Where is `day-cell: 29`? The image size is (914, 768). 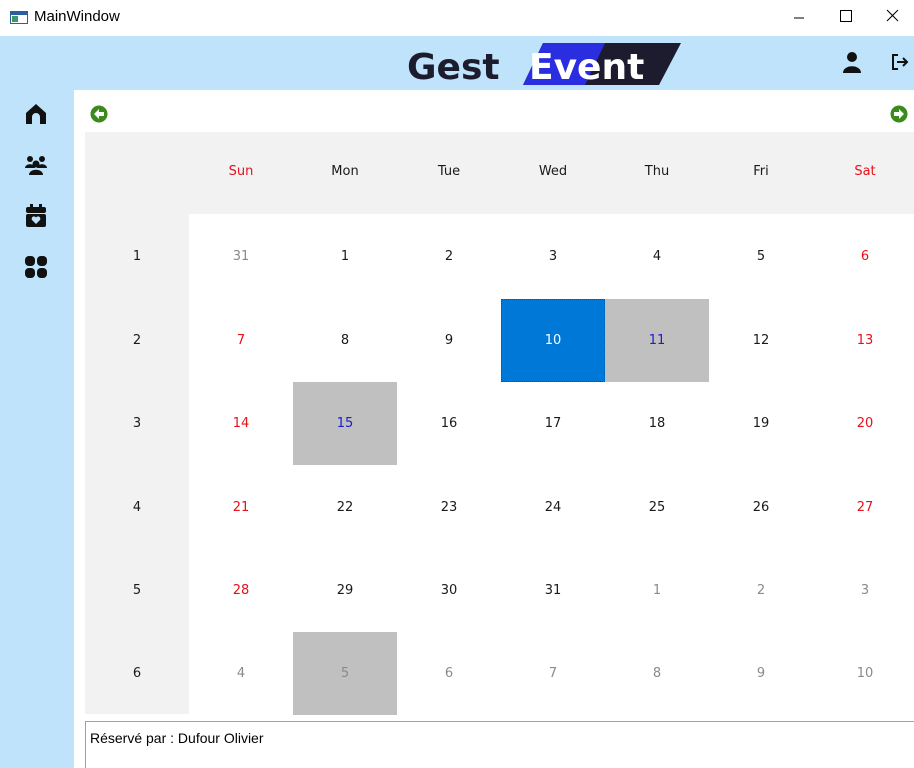
day-cell: 29 is located at coordinates (345, 590).